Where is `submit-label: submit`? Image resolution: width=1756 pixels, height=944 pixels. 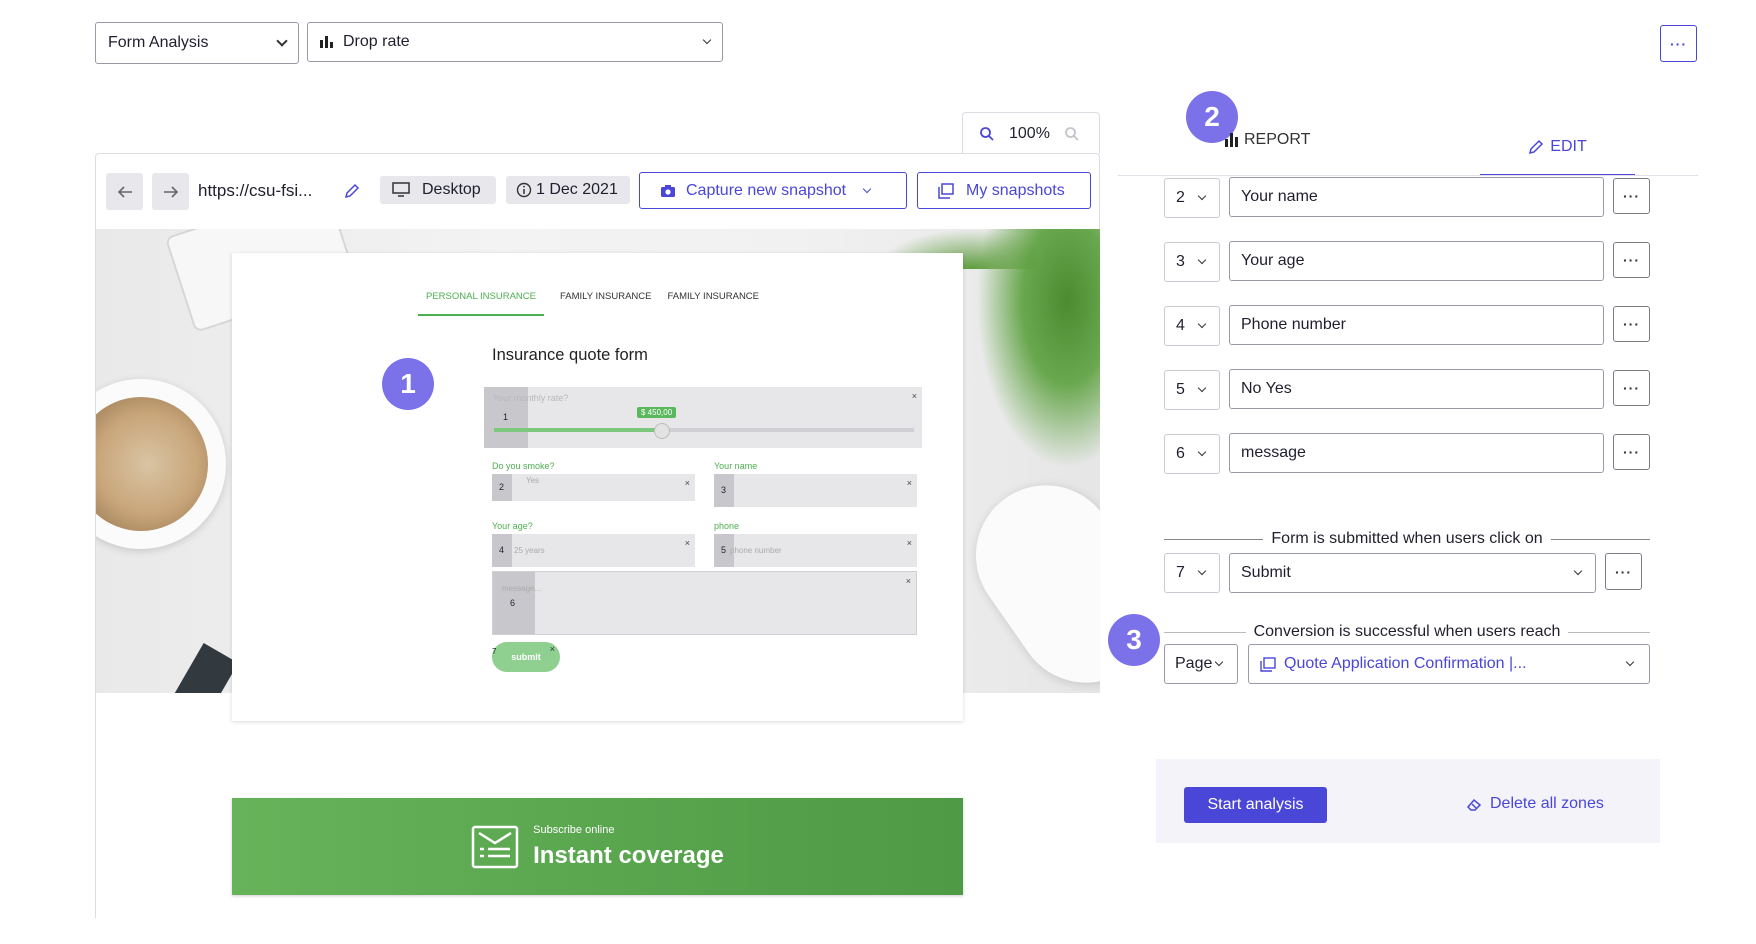
submit-label: submit is located at coordinates (526, 657).